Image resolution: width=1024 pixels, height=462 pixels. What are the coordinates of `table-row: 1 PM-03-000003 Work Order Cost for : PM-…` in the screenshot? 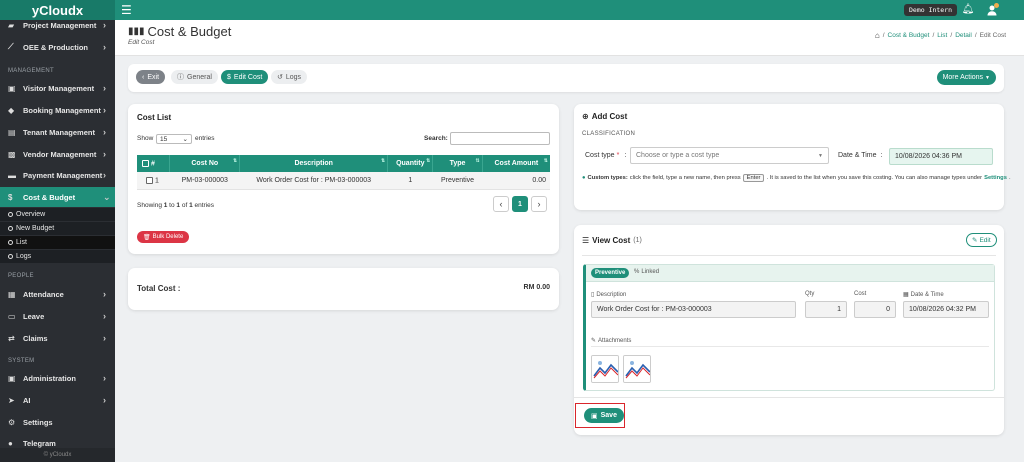 It's located at (343, 181).